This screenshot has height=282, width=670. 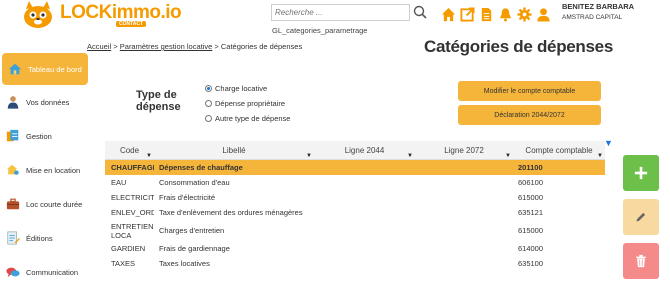 What do you see at coordinates (355, 248) in the screenshot?
I see `table-row: GARDIEN Frais de gardiennage 614000` at bounding box center [355, 248].